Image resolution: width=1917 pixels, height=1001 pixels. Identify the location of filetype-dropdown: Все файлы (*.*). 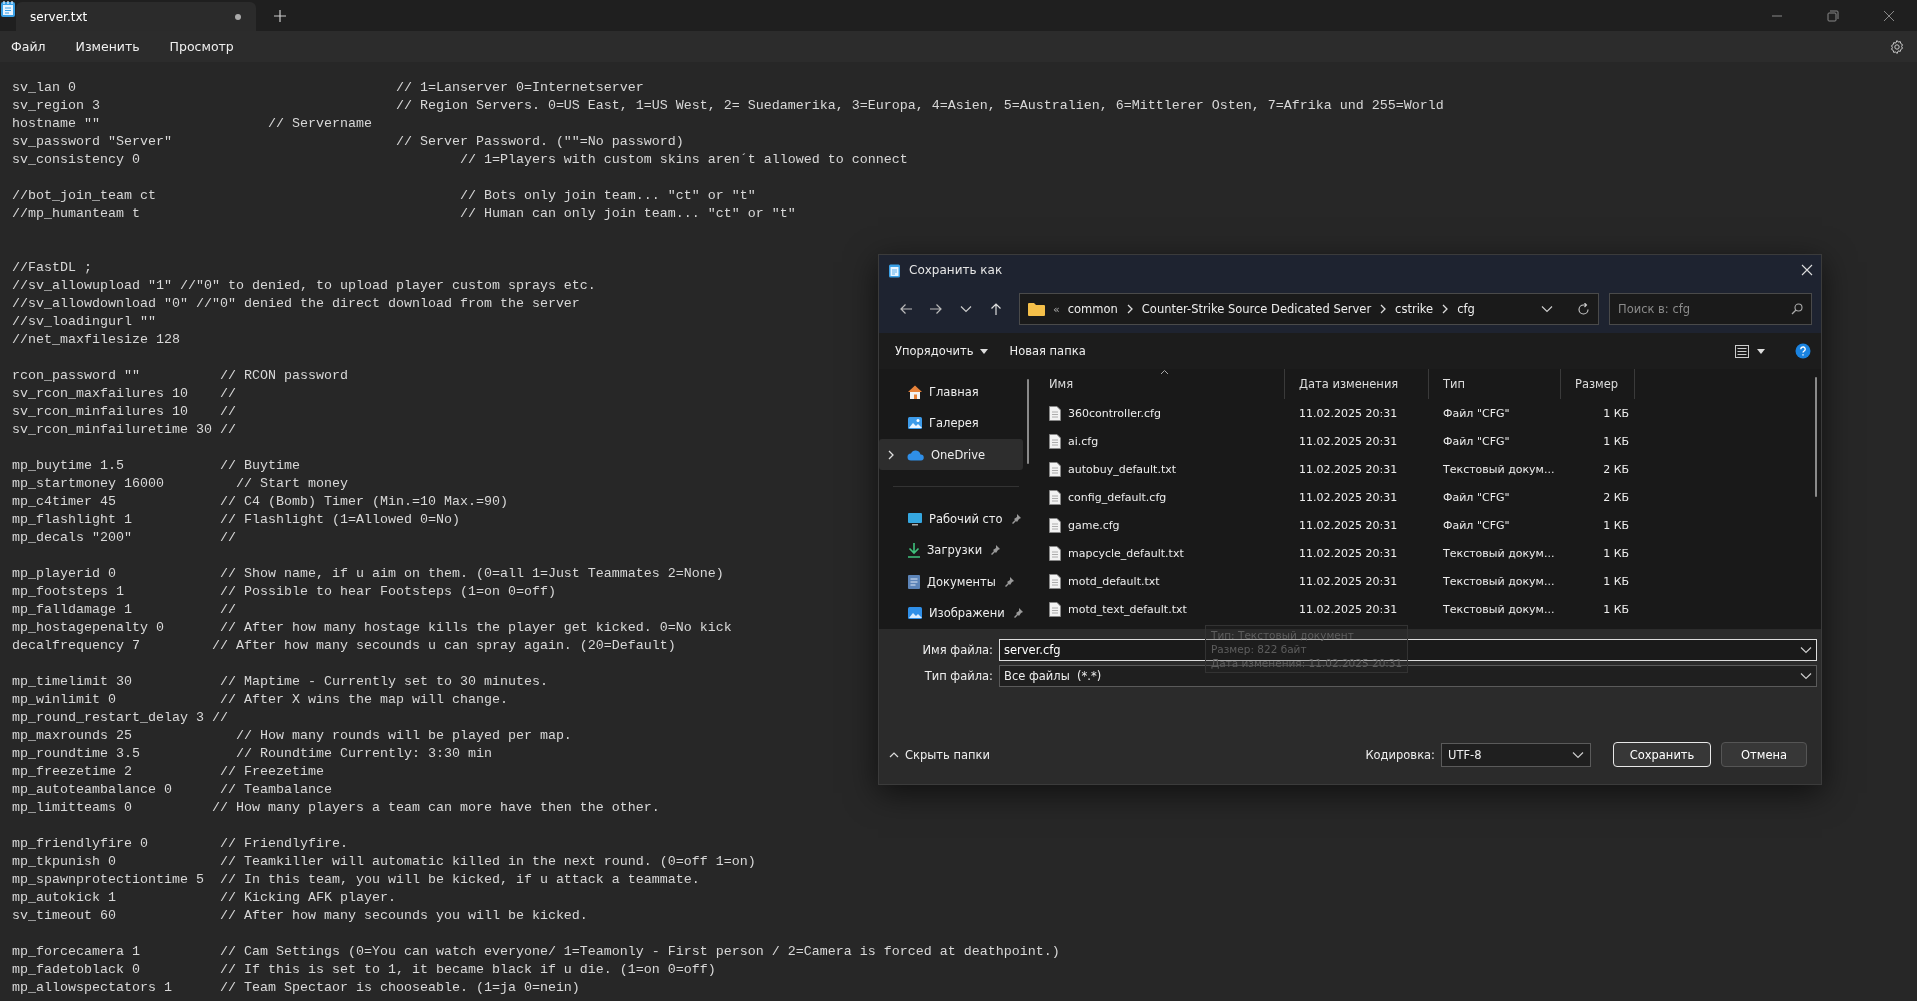
(1408, 676).